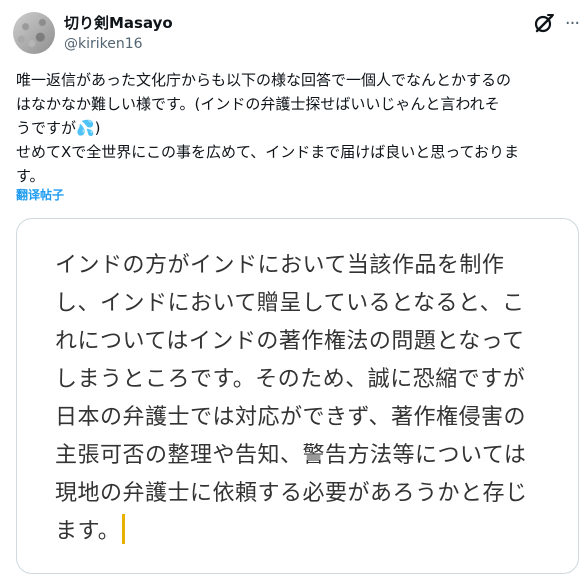 The image size is (586, 578). I want to click on image-text-line: ます。, so click(88, 531).